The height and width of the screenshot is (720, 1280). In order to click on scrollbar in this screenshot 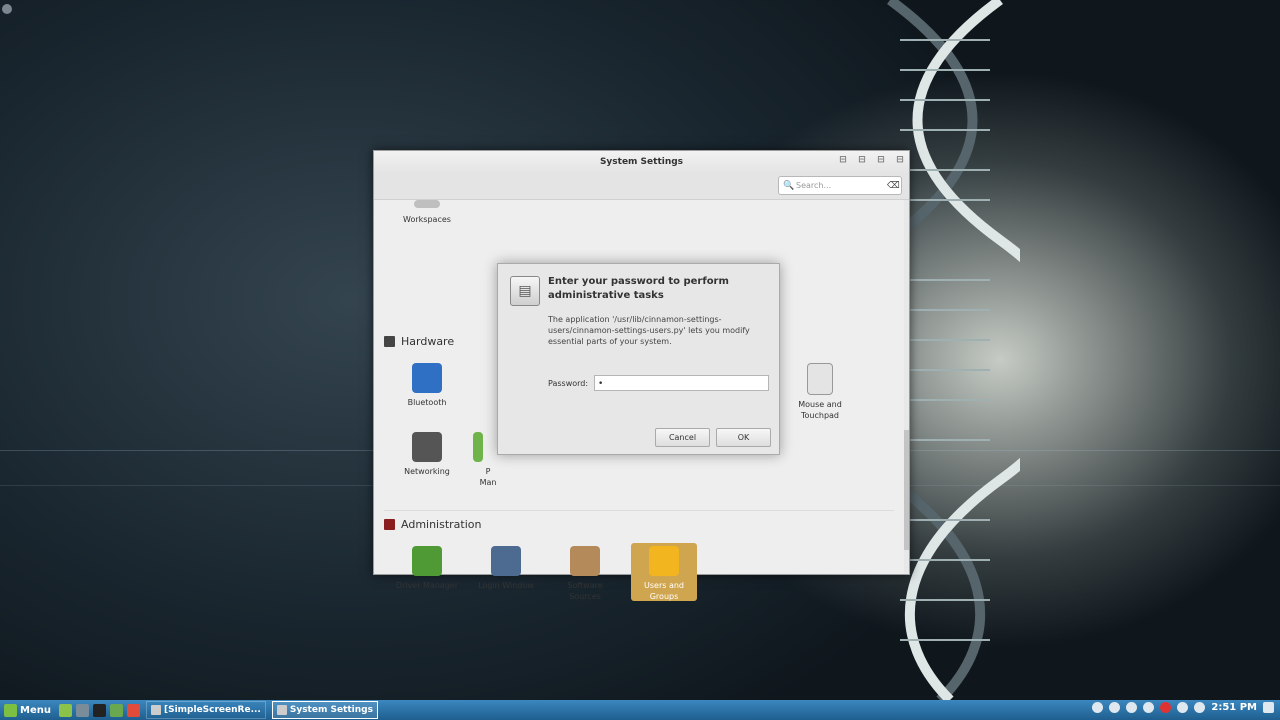, I will do `click(906, 386)`.